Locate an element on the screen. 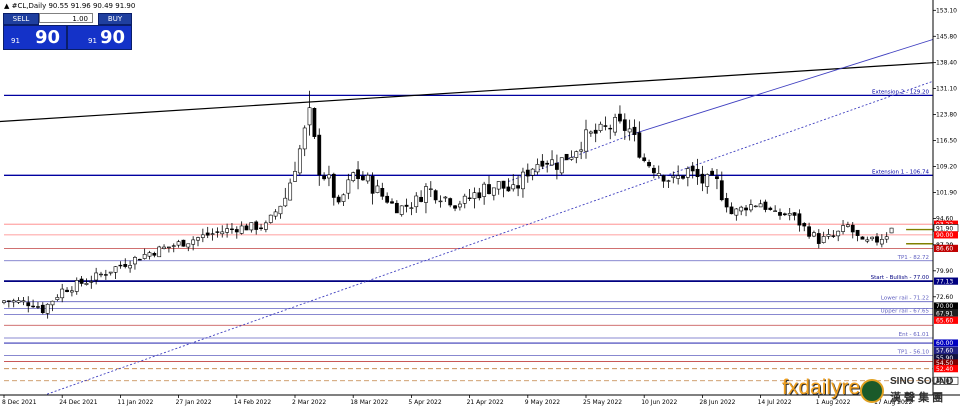 Image resolution: width=960 pixels, height=409 pixels. buy-button: BUY is located at coordinates (115, 19).